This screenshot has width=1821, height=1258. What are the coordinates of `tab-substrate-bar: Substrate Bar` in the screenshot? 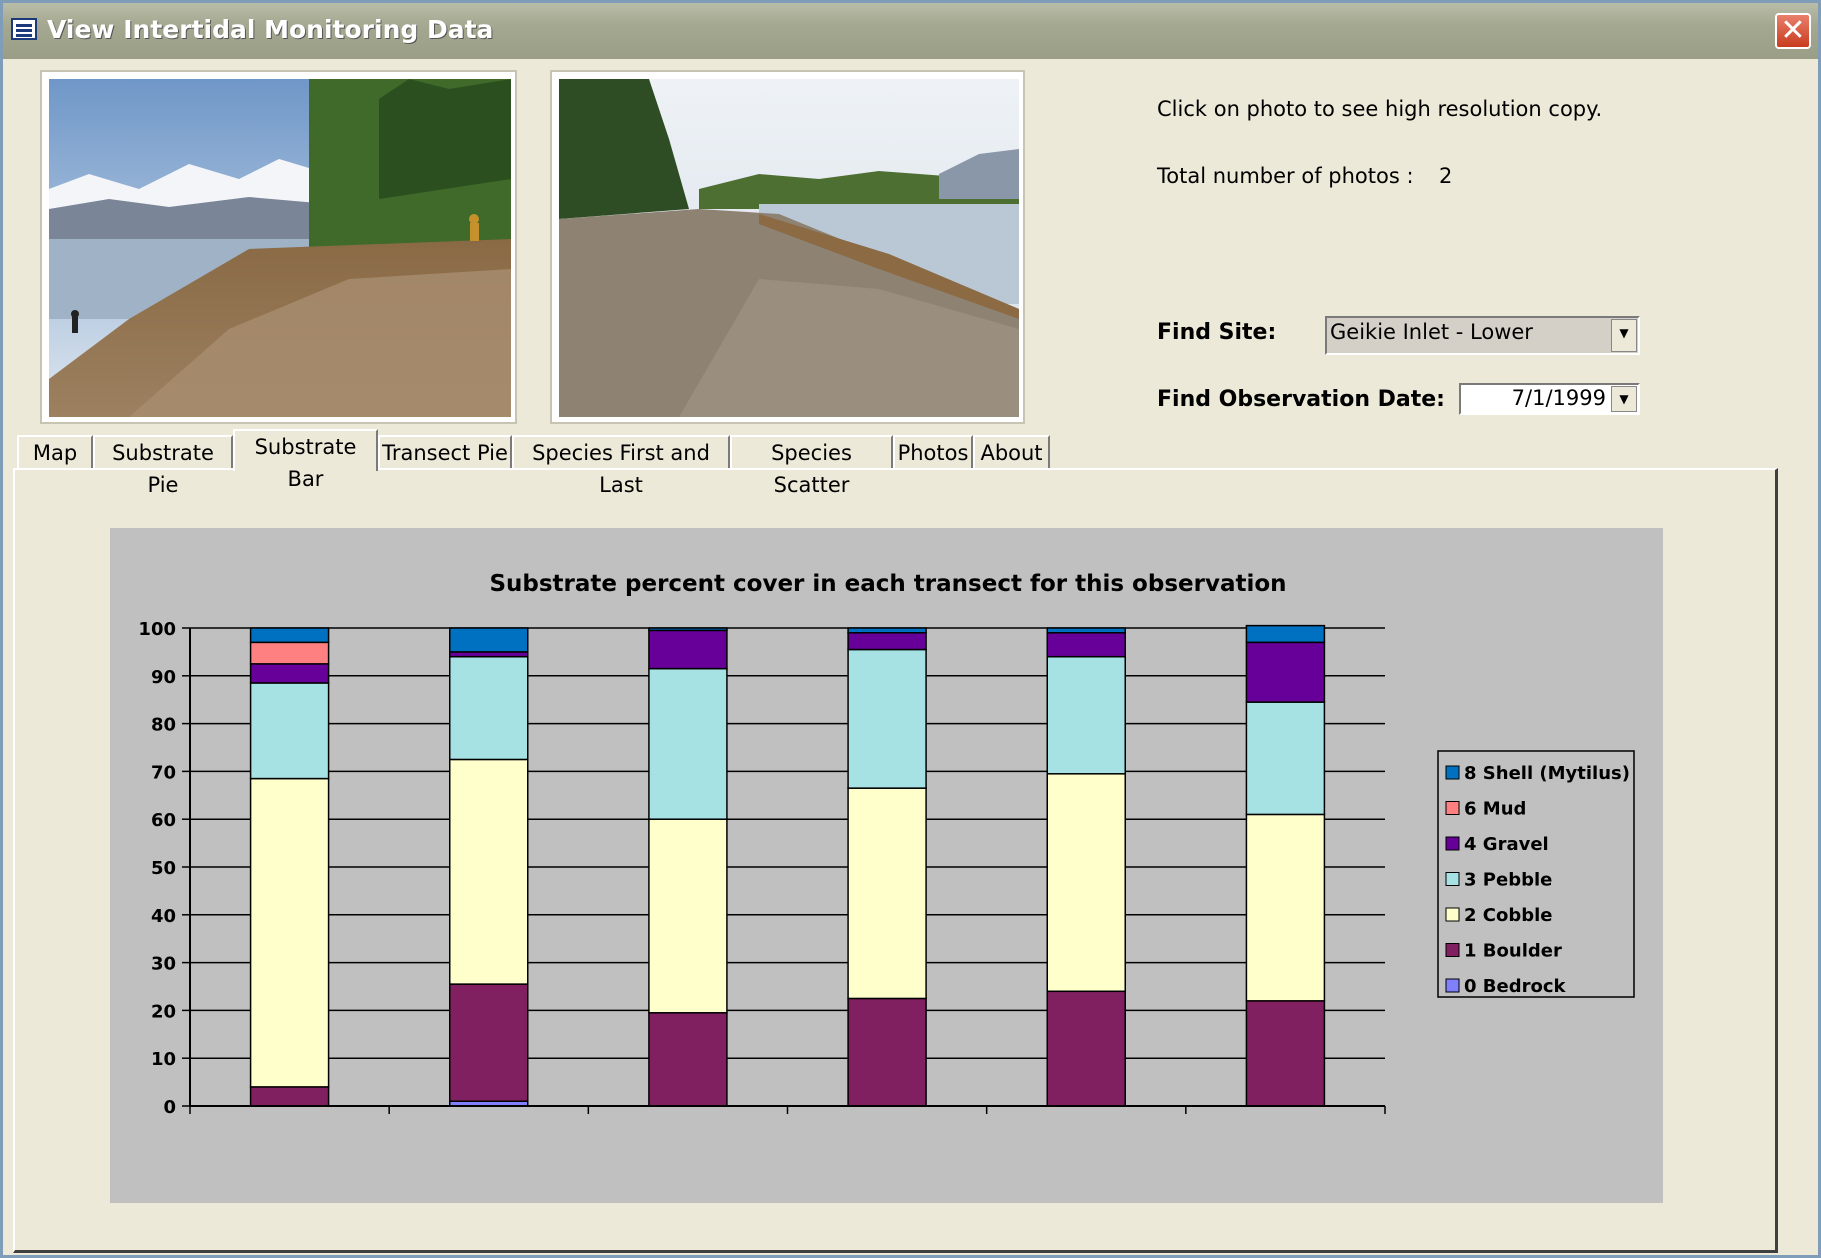 It's located at (305, 460).